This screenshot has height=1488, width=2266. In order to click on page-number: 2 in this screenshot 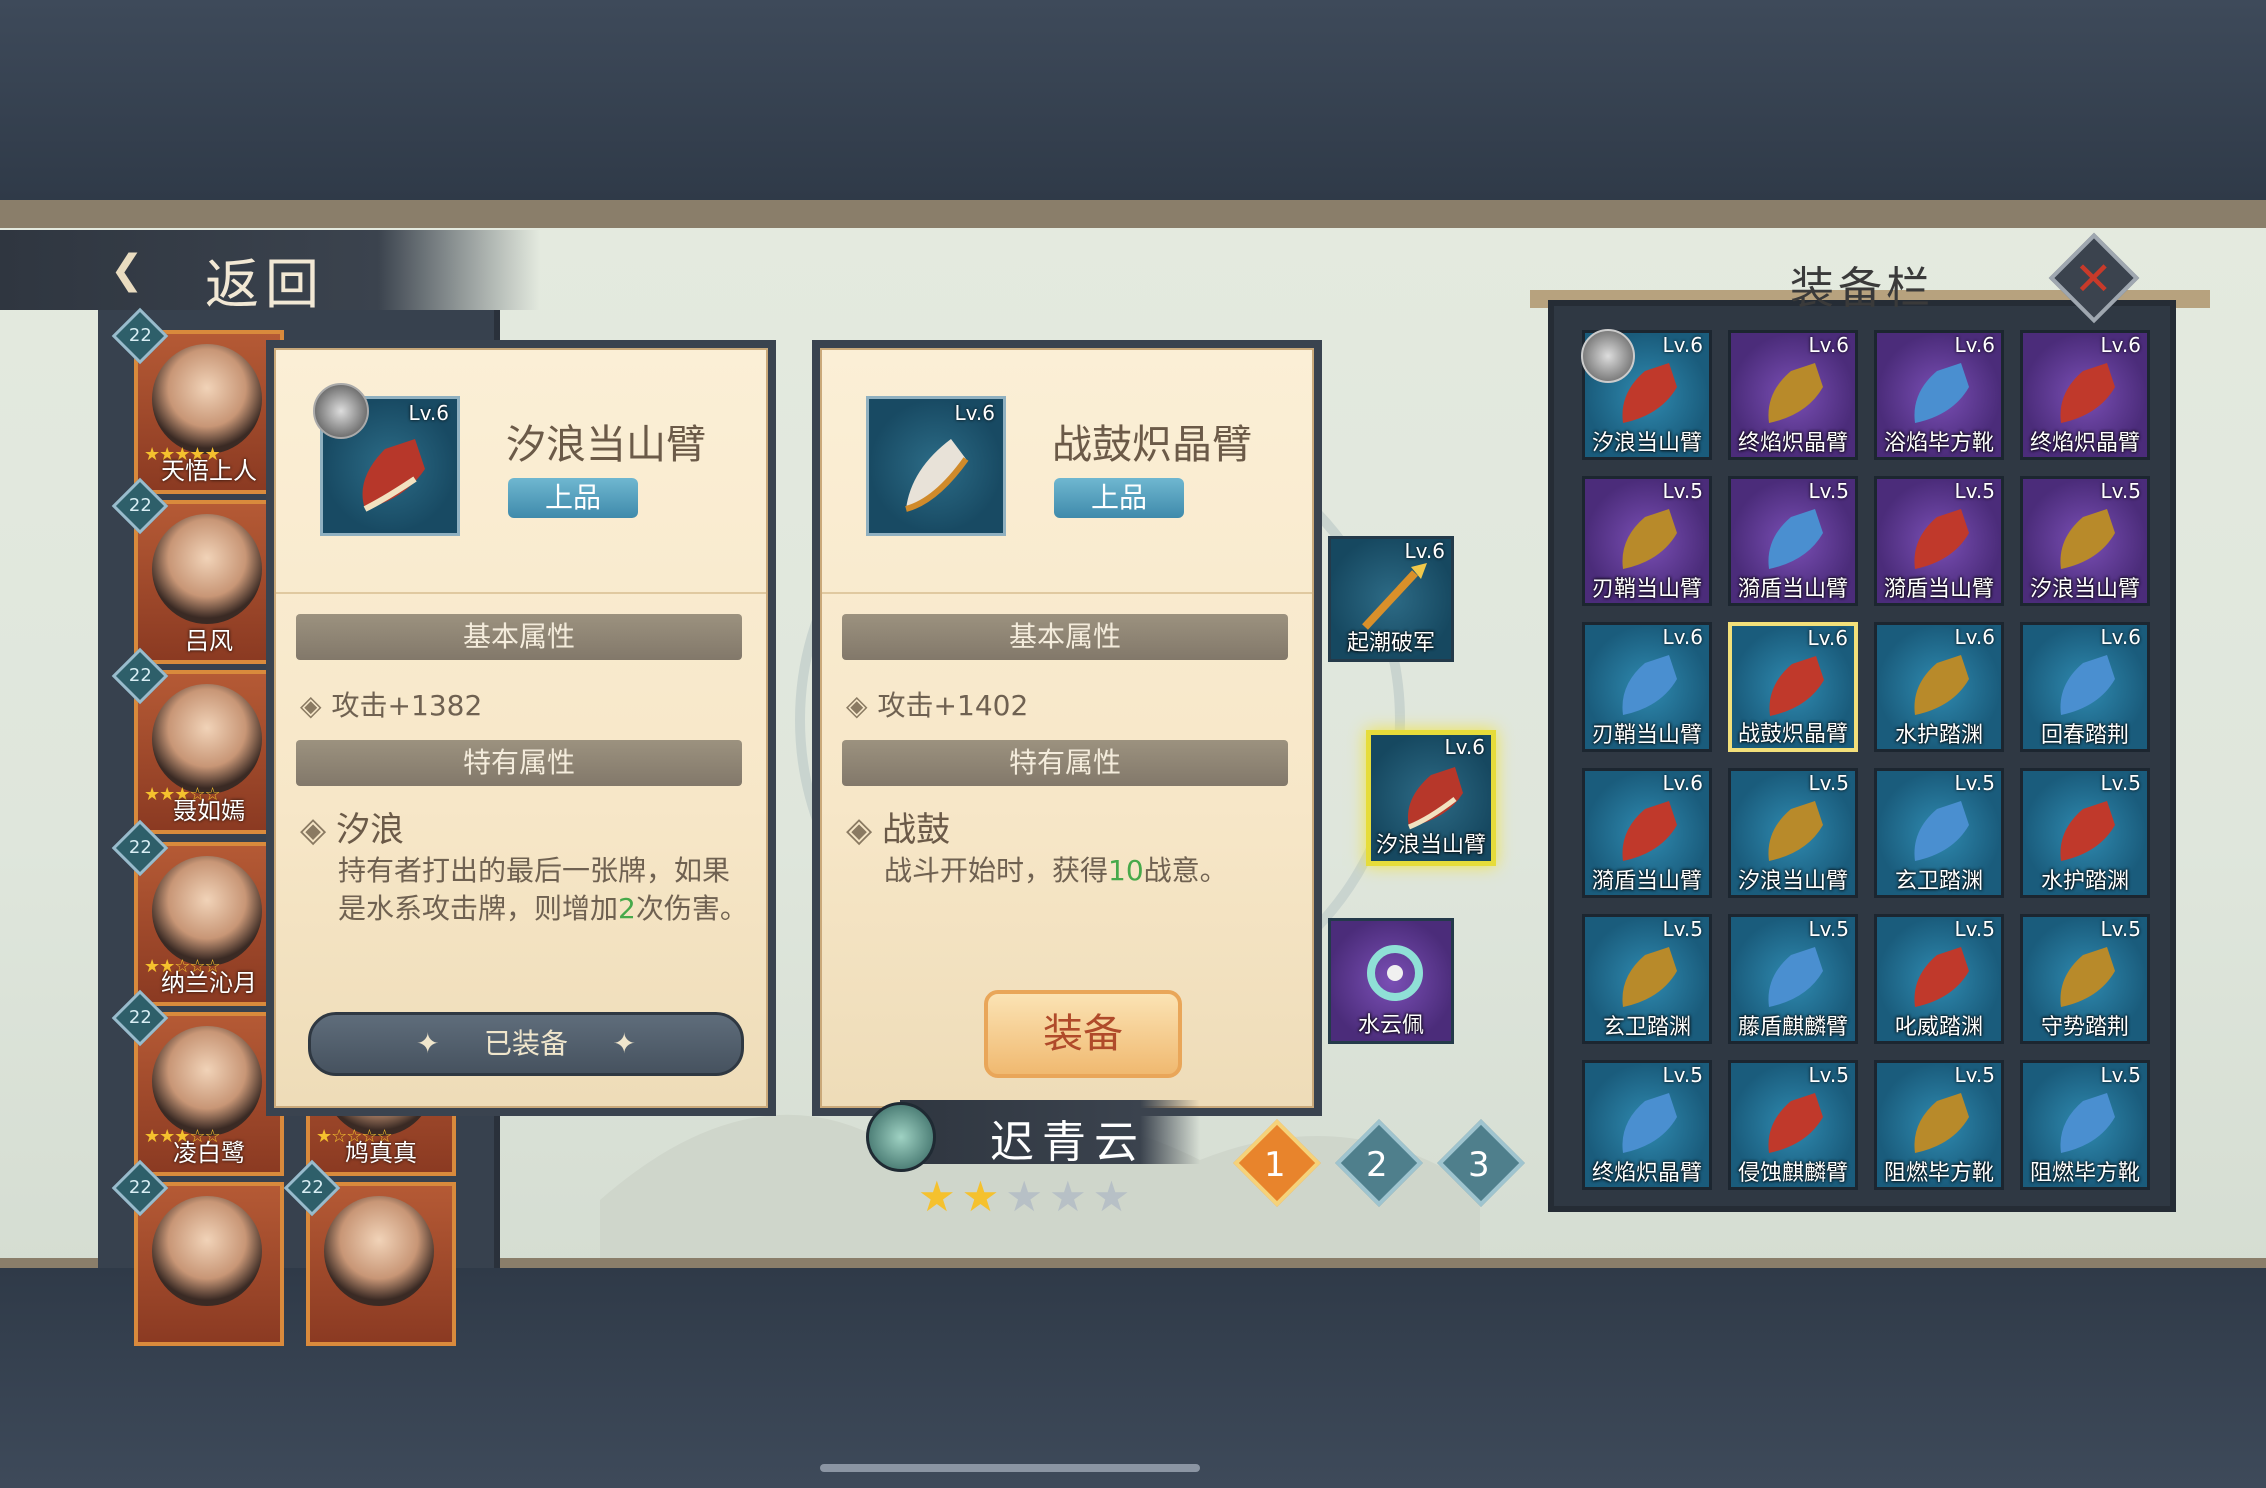, I will do `click(1377, 1165)`.